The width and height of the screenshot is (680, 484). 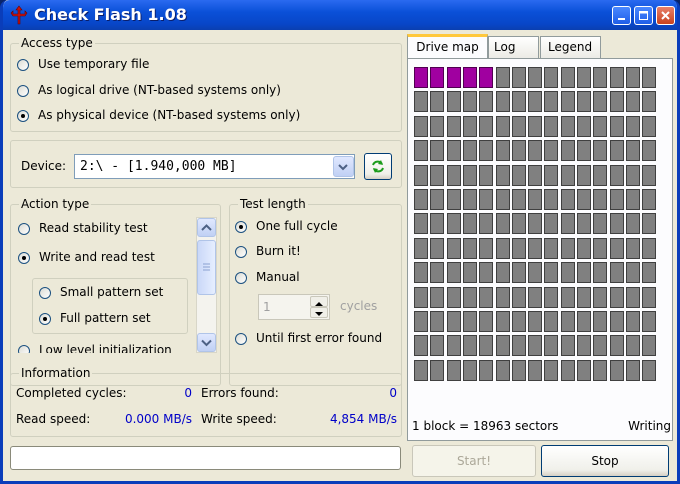 What do you see at coordinates (294, 307) in the screenshot?
I see `manual-cycles-input: 1` at bounding box center [294, 307].